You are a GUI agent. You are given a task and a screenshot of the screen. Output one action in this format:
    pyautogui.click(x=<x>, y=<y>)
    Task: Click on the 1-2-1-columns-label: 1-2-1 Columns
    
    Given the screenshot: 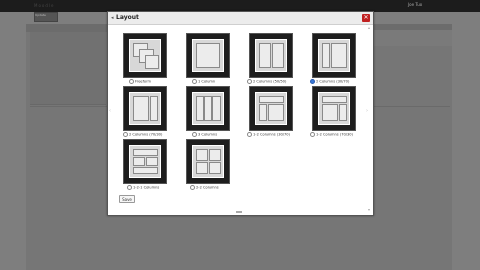 What is the action you would take?
    pyautogui.click(x=158, y=188)
    